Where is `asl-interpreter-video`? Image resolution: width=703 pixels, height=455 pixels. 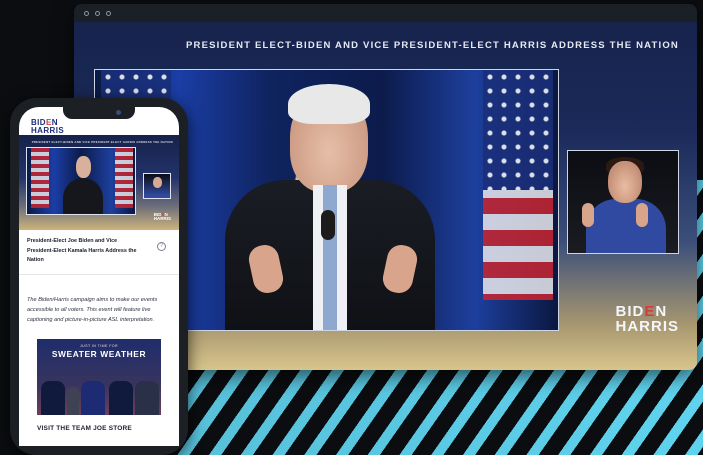
asl-interpreter-video is located at coordinates (623, 202).